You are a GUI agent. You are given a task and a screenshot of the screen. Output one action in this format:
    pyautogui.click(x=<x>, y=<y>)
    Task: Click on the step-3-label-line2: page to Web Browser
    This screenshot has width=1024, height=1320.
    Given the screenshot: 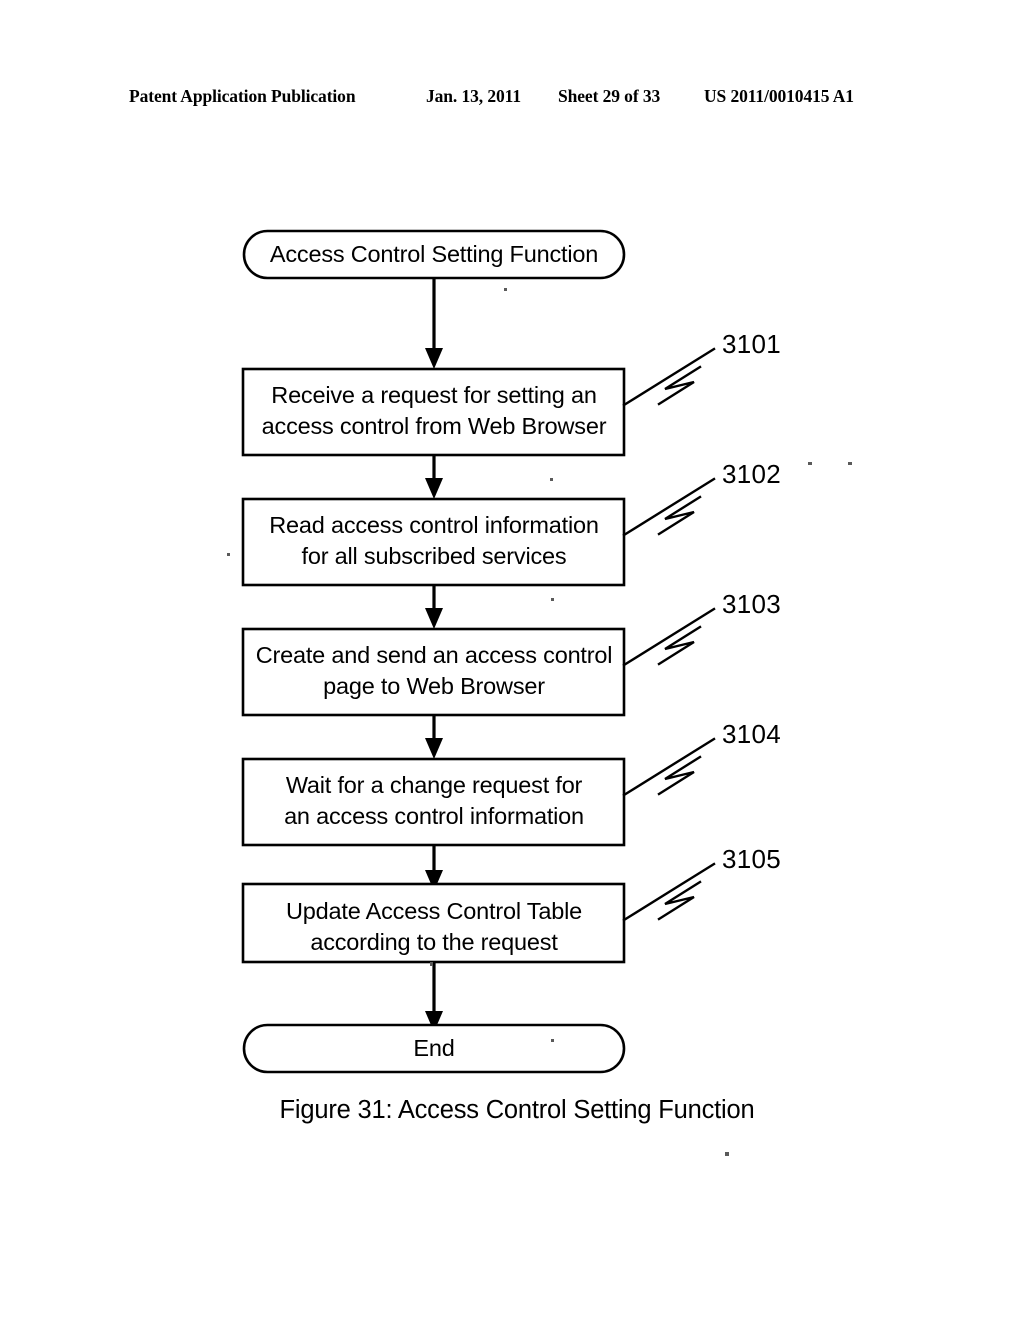 What is the action you would take?
    pyautogui.click(x=434, y=686)
    